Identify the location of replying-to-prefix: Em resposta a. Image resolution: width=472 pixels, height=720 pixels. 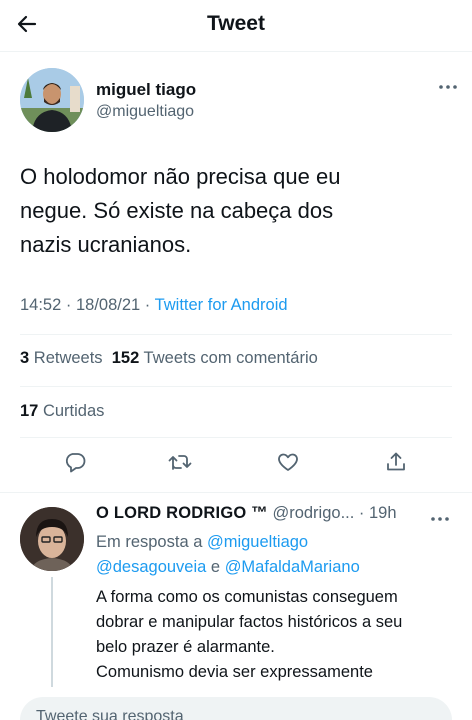
(151, 542).